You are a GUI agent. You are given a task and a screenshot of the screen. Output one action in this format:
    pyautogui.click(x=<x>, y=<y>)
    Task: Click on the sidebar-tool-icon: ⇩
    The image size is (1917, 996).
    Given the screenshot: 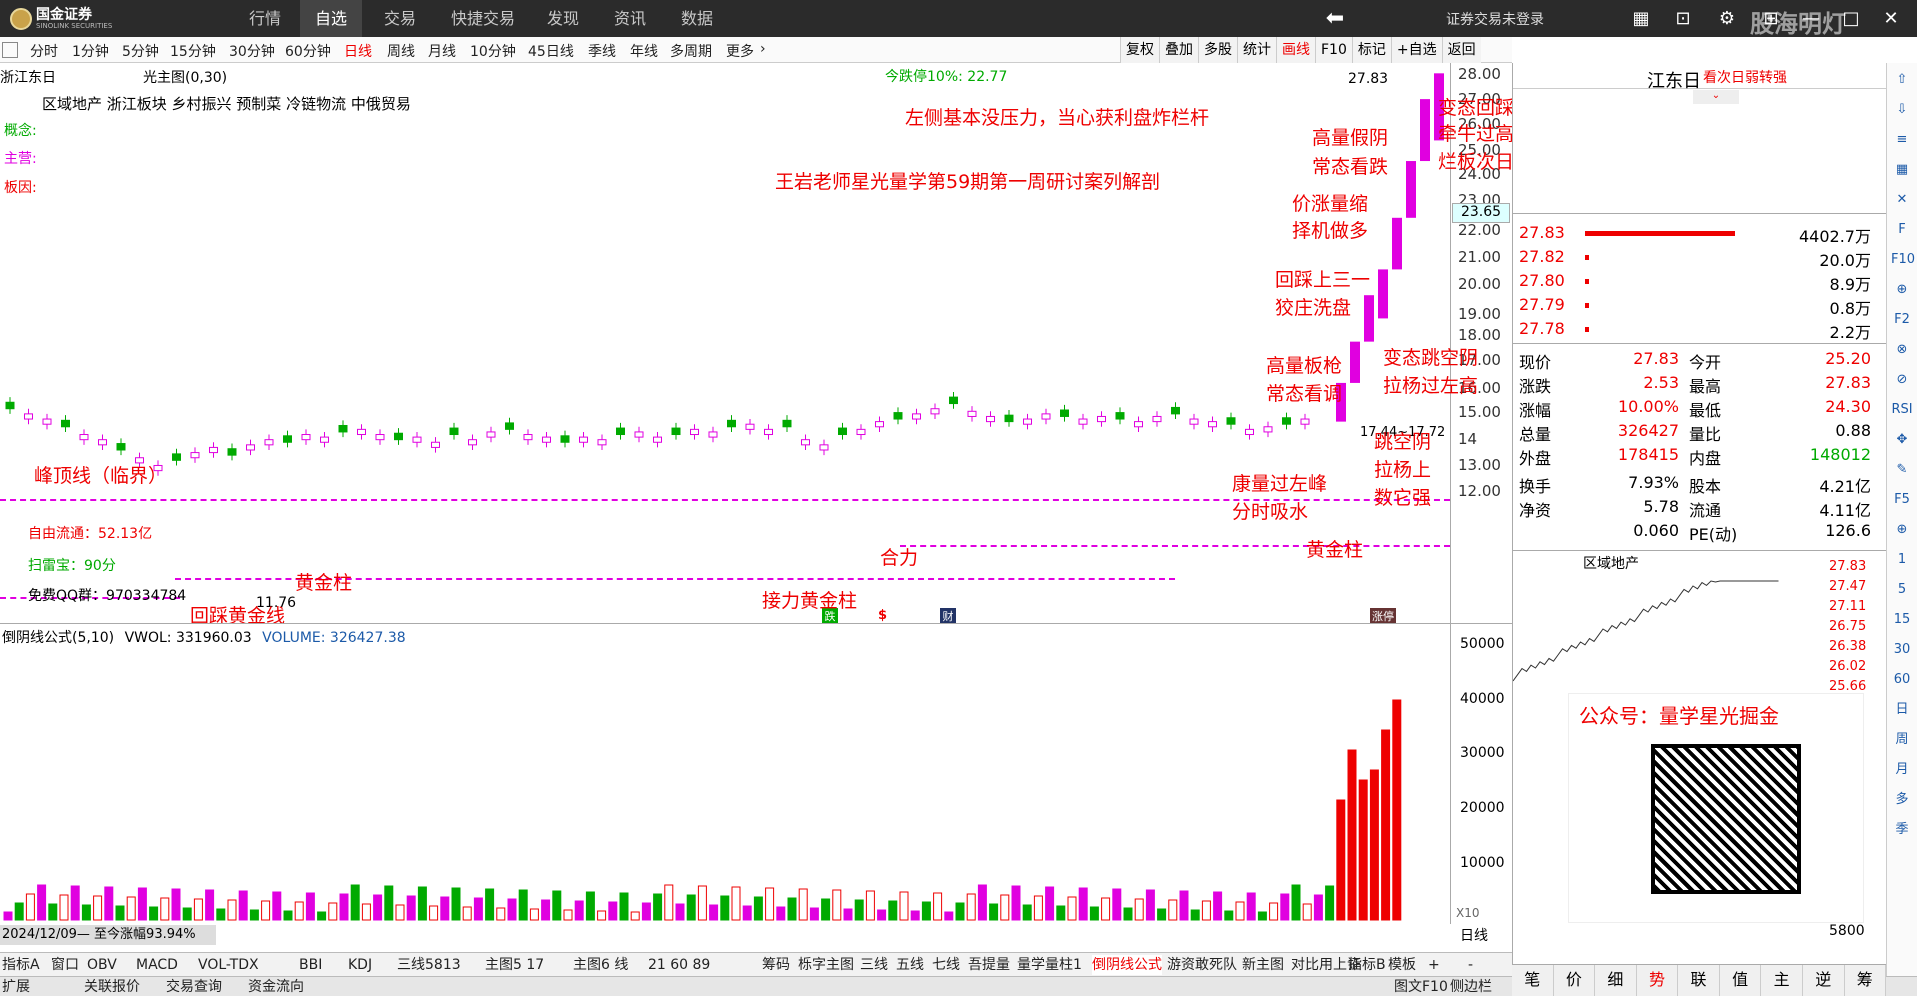 What is the action you would take?
    pyautogui.click(x=1902, y=110)
    